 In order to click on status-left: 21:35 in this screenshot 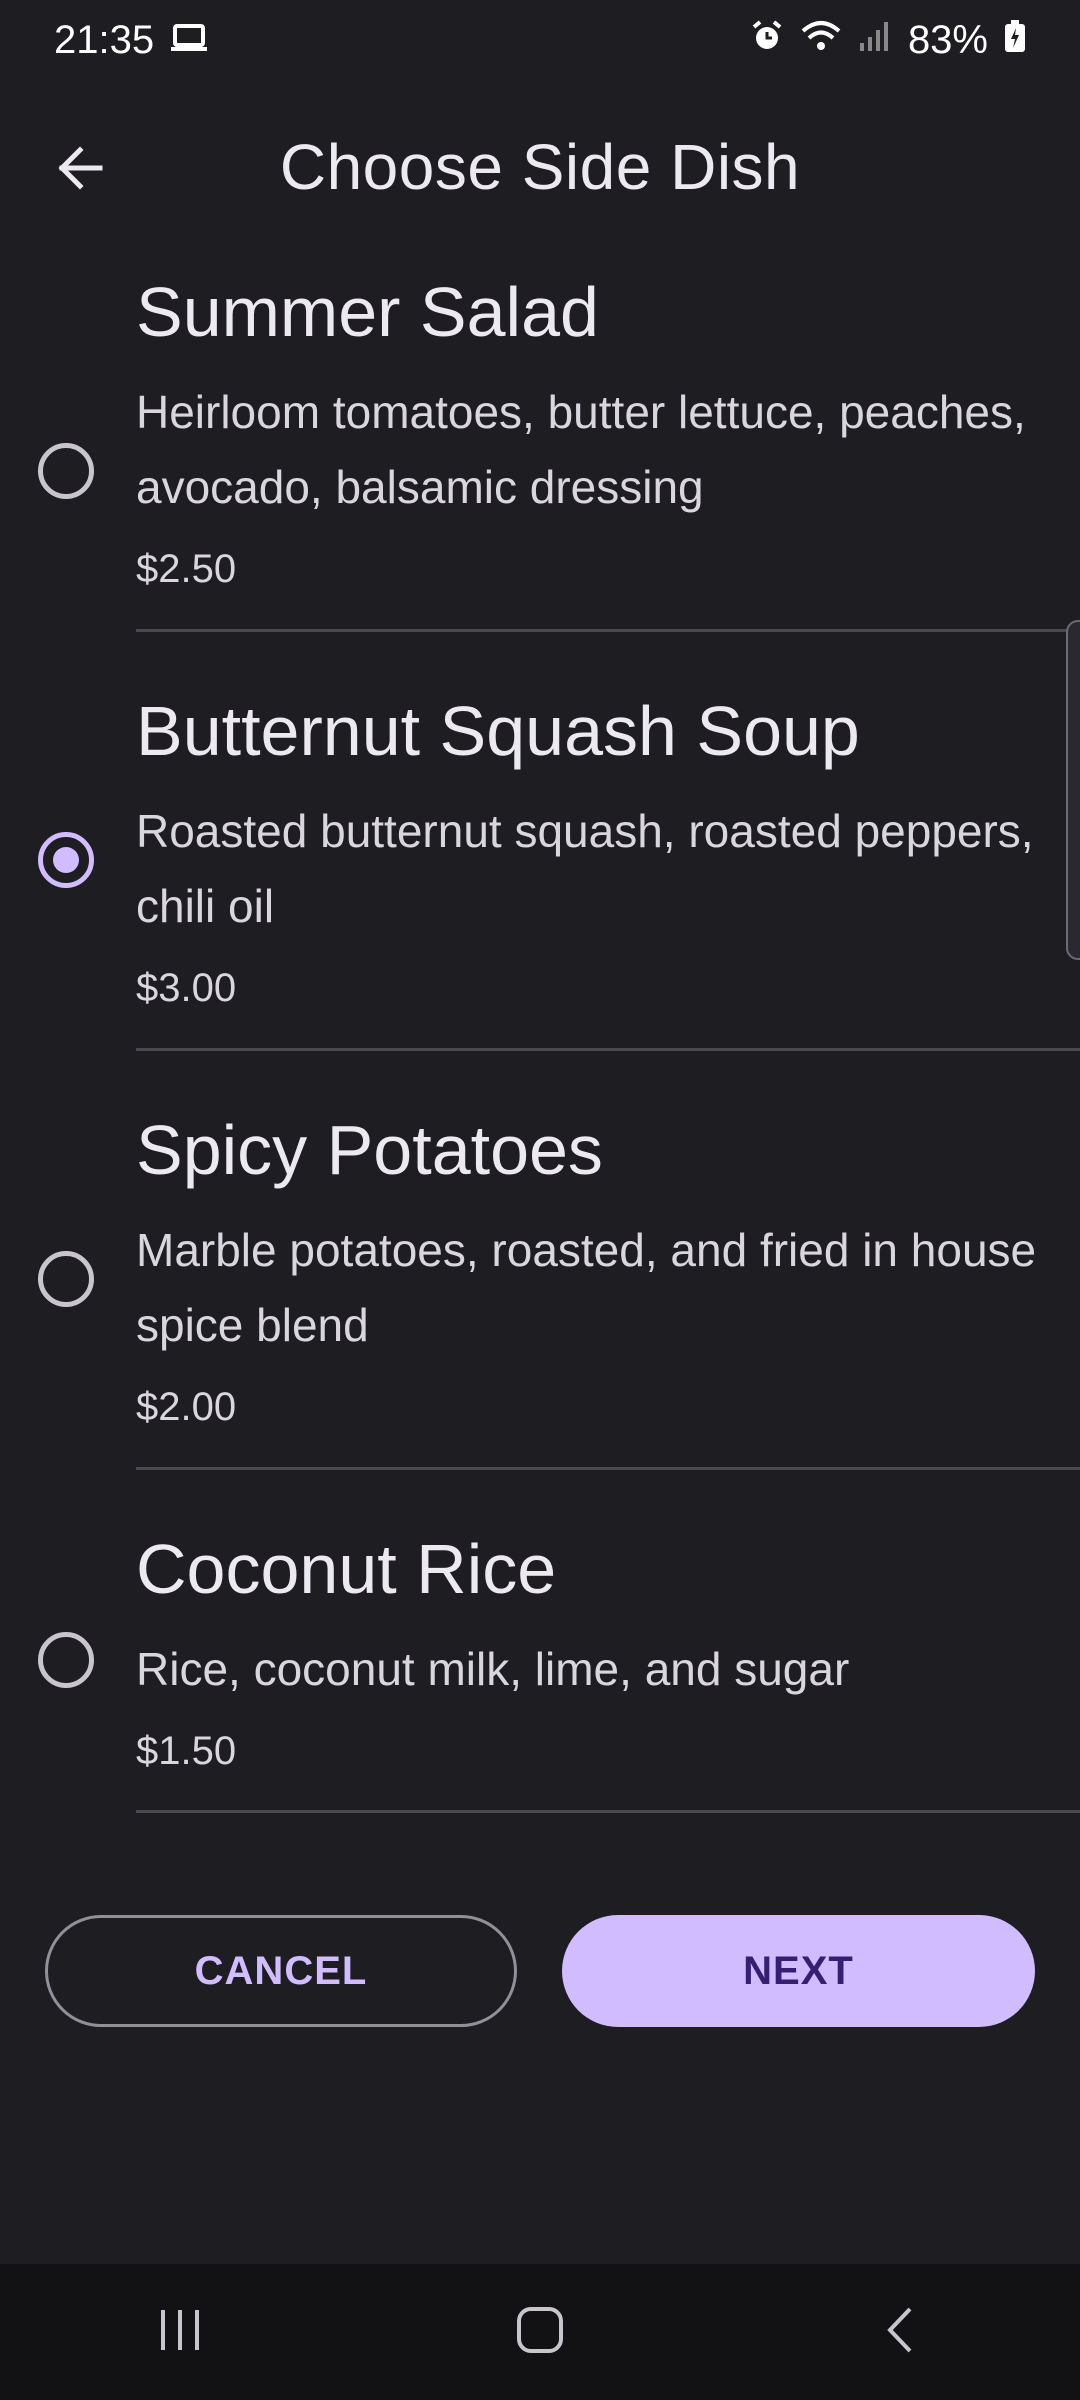, I will do `click(131, 40)`.